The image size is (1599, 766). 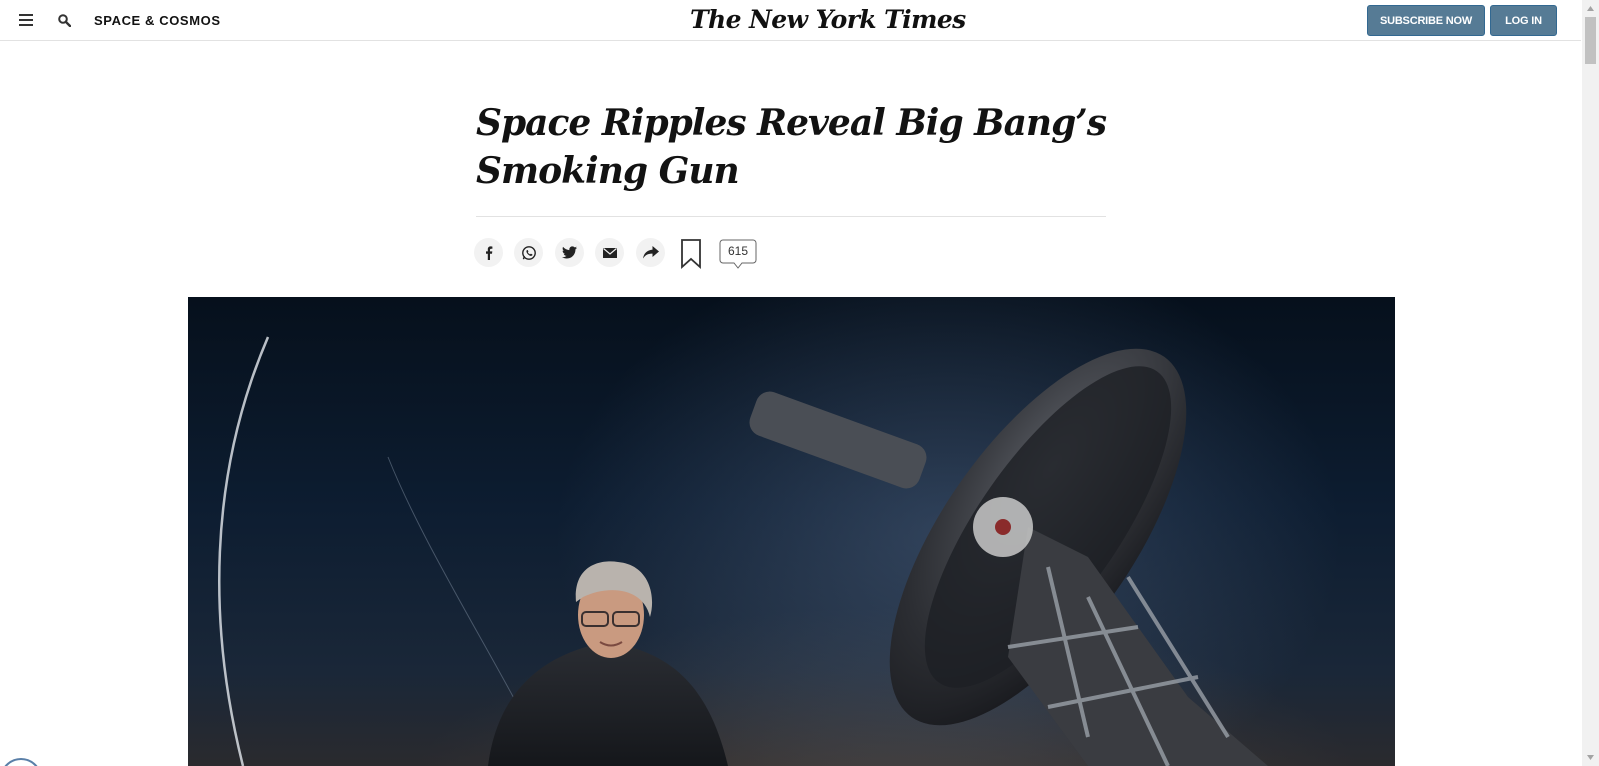 I want to click on whatsapp-icon, so click(x=528, y=252).